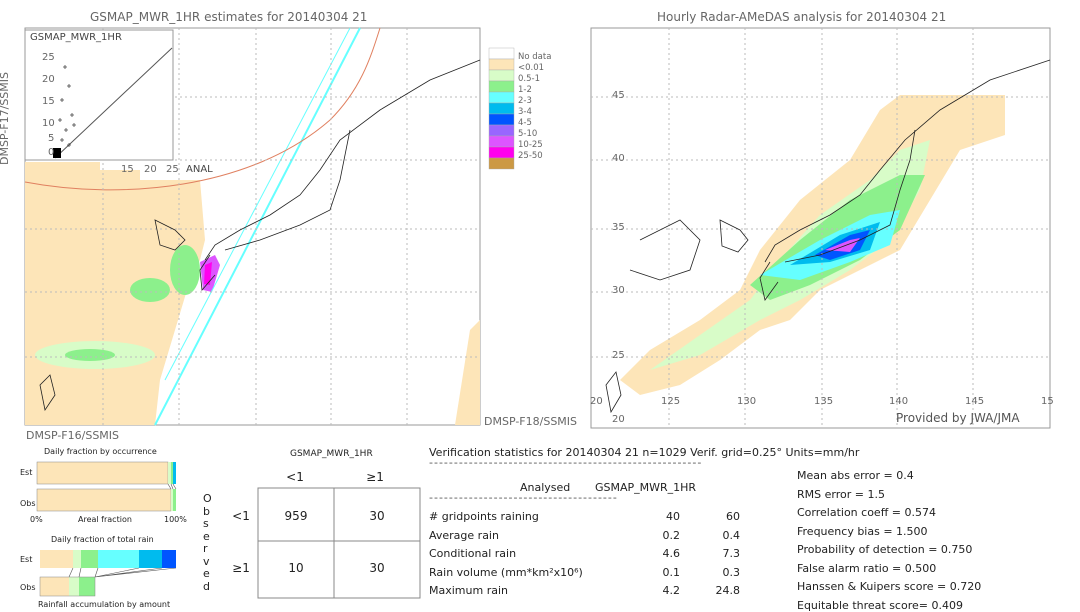  What do you see at coordinates (296, 516) in the screenshot?
I see `cell-hit-none: 959` at bounding box center [296, 516].